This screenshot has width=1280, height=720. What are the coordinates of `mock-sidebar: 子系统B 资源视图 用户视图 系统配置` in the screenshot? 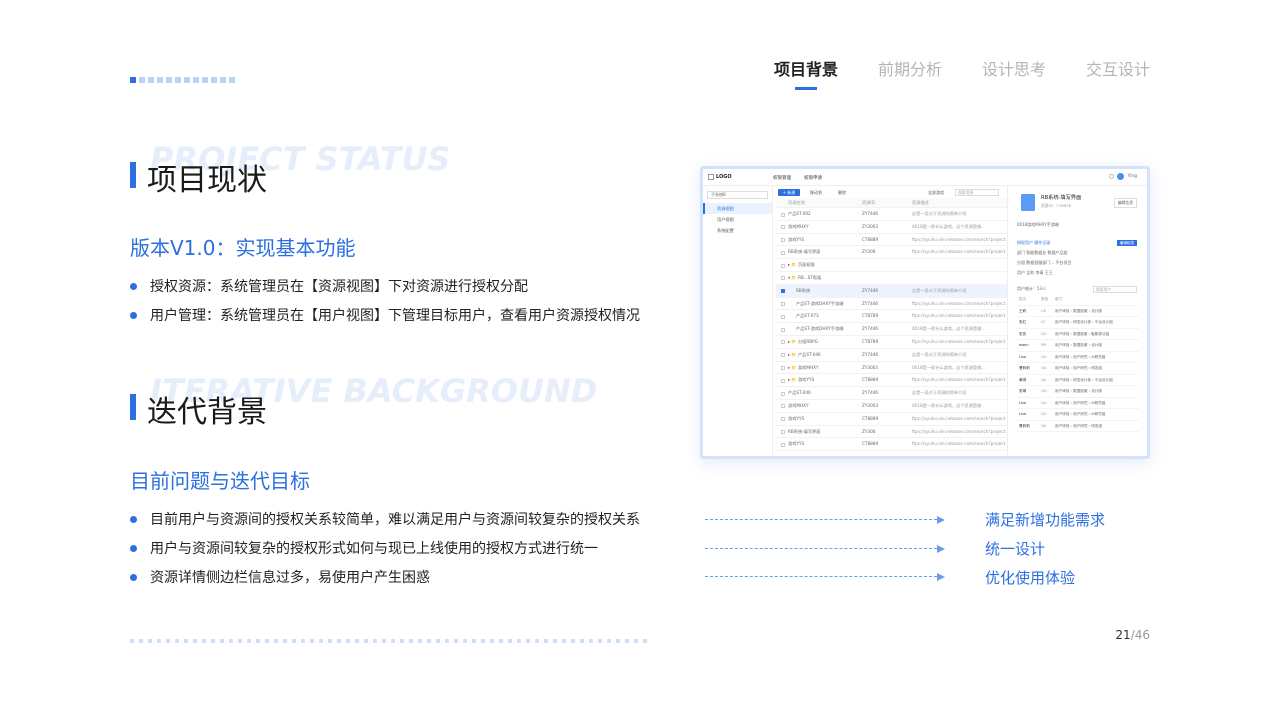 It's located at (738, 321).